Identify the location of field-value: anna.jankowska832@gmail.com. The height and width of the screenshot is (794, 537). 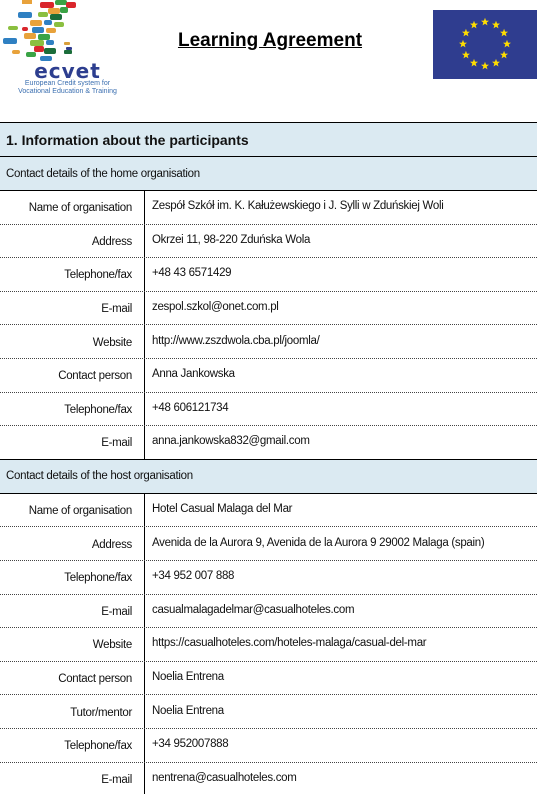
(231, 441).